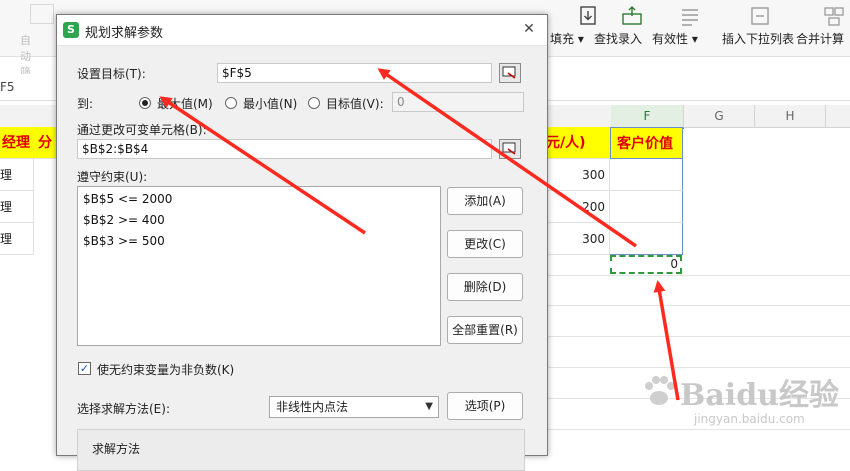 The width and height of the screenshot is (850, 471). What do you see at coordinates (231, 103) in the screenshot?
I see `radio-min` at bounding box center [231, 103].